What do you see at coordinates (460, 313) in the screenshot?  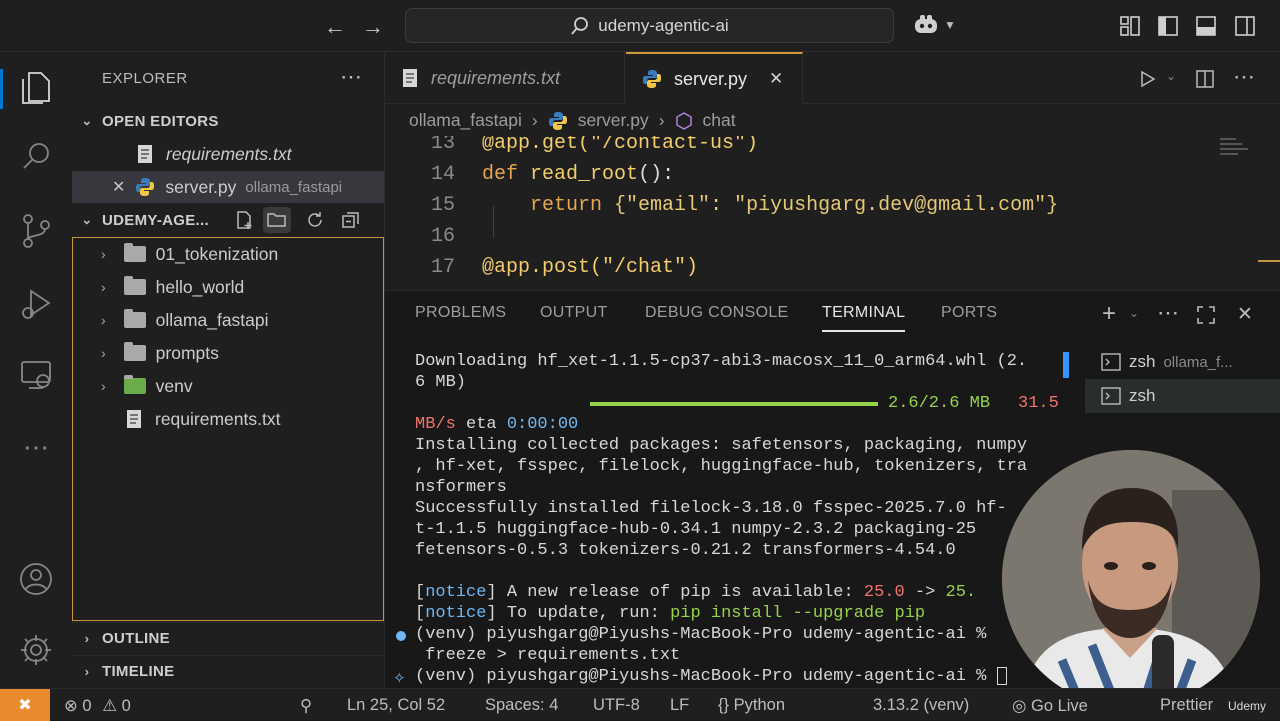 I see `tab-problems: PROBLEMS` at bounding box center [460, 313].